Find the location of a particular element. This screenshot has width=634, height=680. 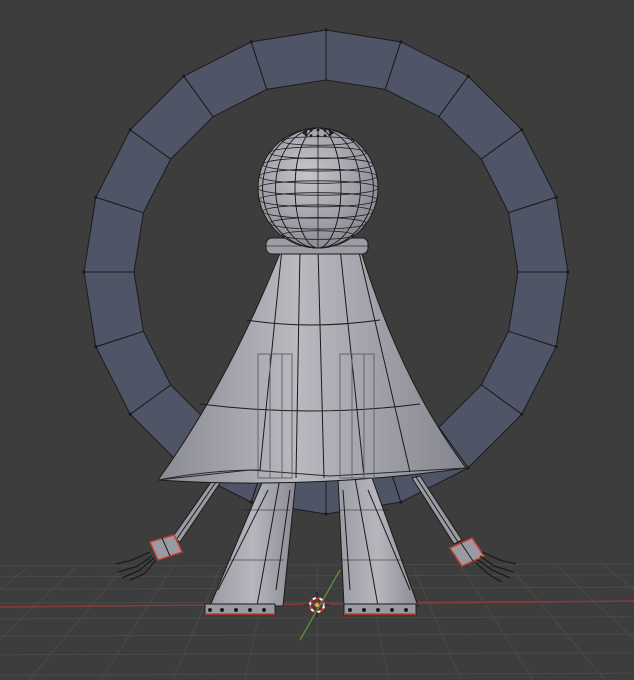

left-hand-mesh is located at coordinates (149, 557).